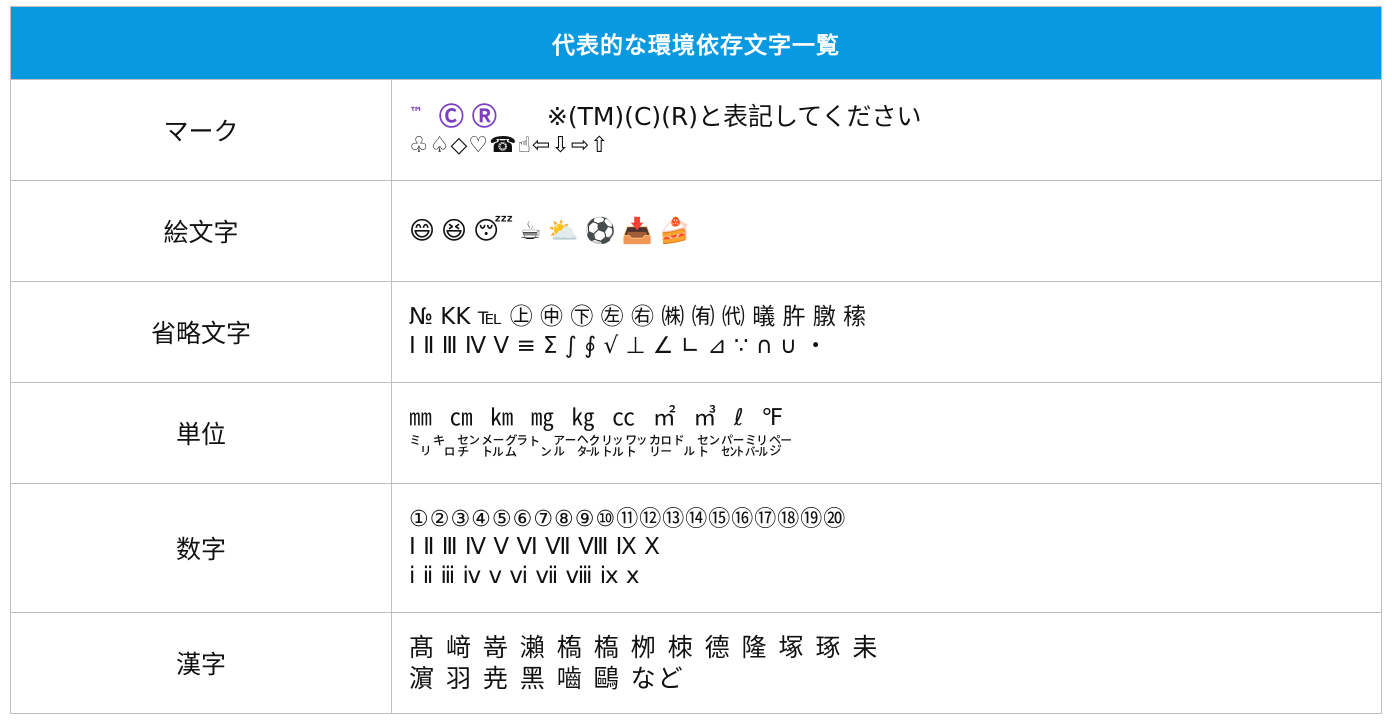 The image size is (1392, 722). I want to click on circled-number-line: ①②③④⑤⑥⑦⑧⑨⑩⑪⑫⑬⑭⑮⑯⑰⑱⑲⑳, so click(628, 519).